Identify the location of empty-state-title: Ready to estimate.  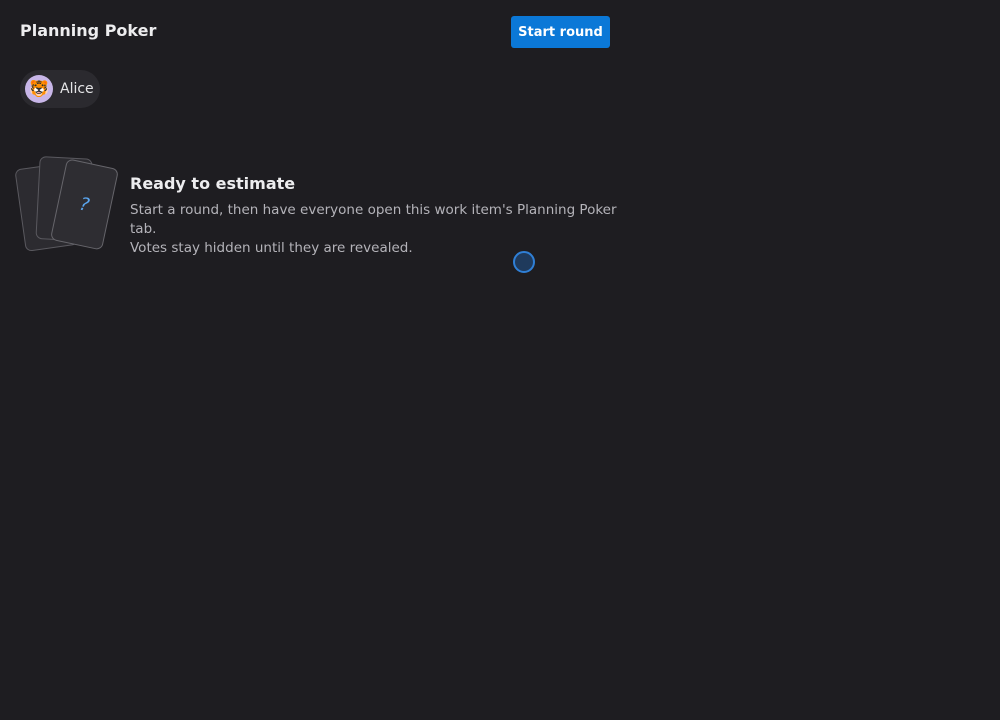
(213, 183).